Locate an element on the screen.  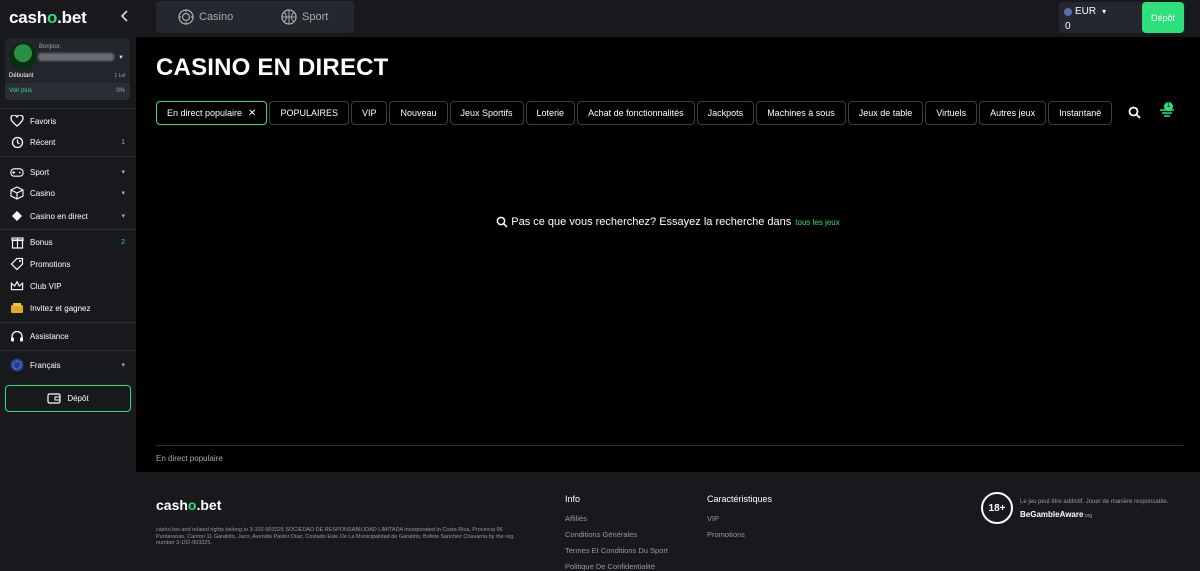
sidebar-item-sport: Sport ▾ is located at coordinates (70, 172).